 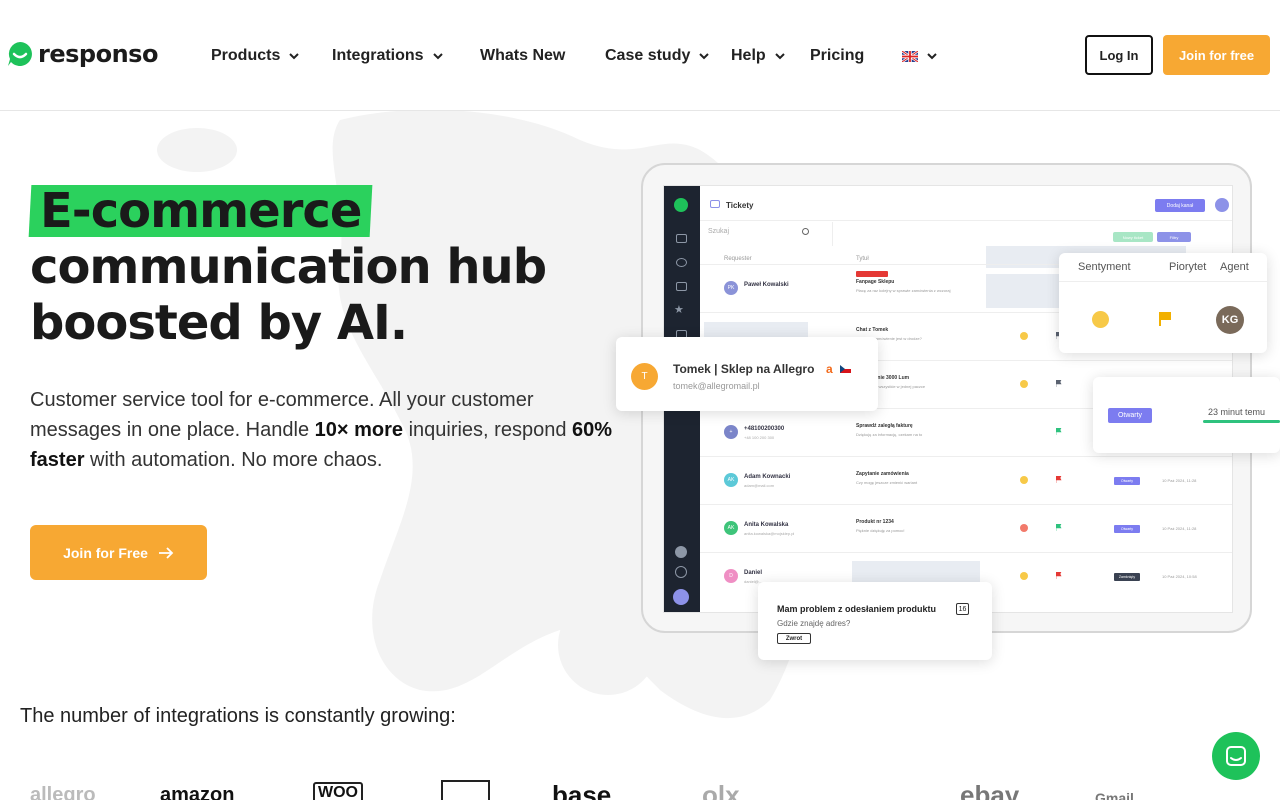 I want to click on nav-integrations: Integrations, so click(x=388, y=56).